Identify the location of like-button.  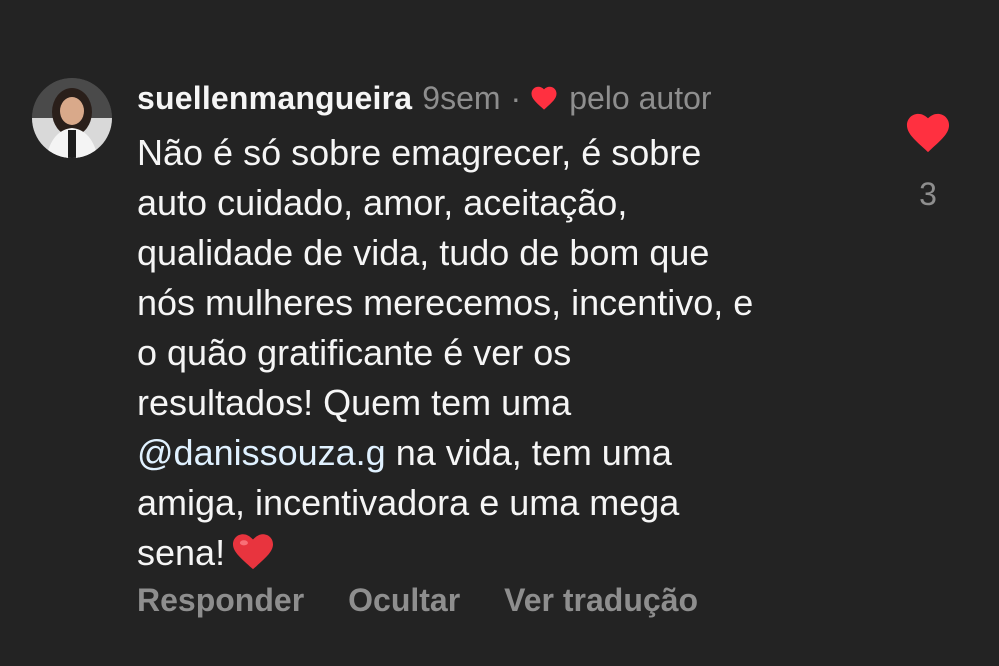
(928, 132).